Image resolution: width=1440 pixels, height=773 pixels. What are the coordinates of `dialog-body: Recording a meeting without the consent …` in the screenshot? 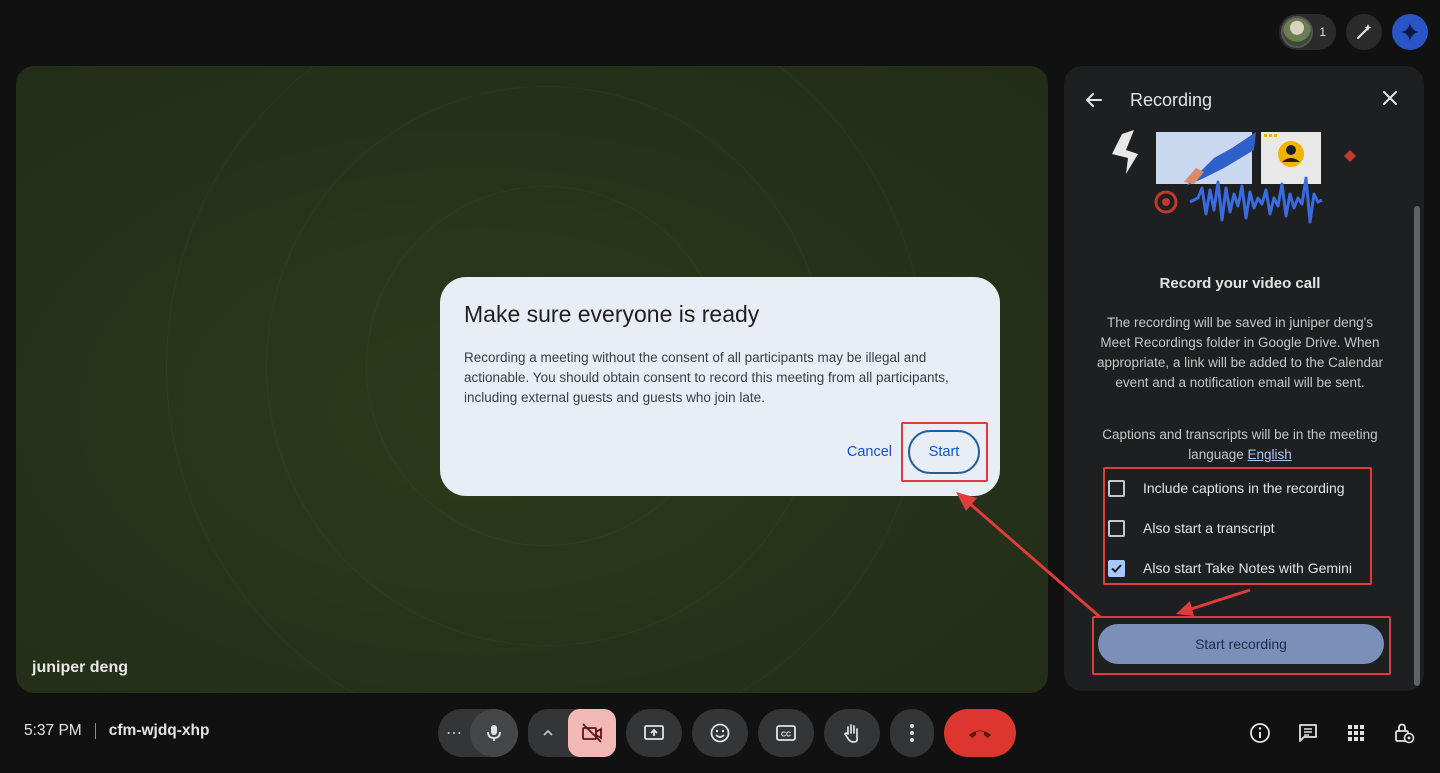 It's located at (706, 377).